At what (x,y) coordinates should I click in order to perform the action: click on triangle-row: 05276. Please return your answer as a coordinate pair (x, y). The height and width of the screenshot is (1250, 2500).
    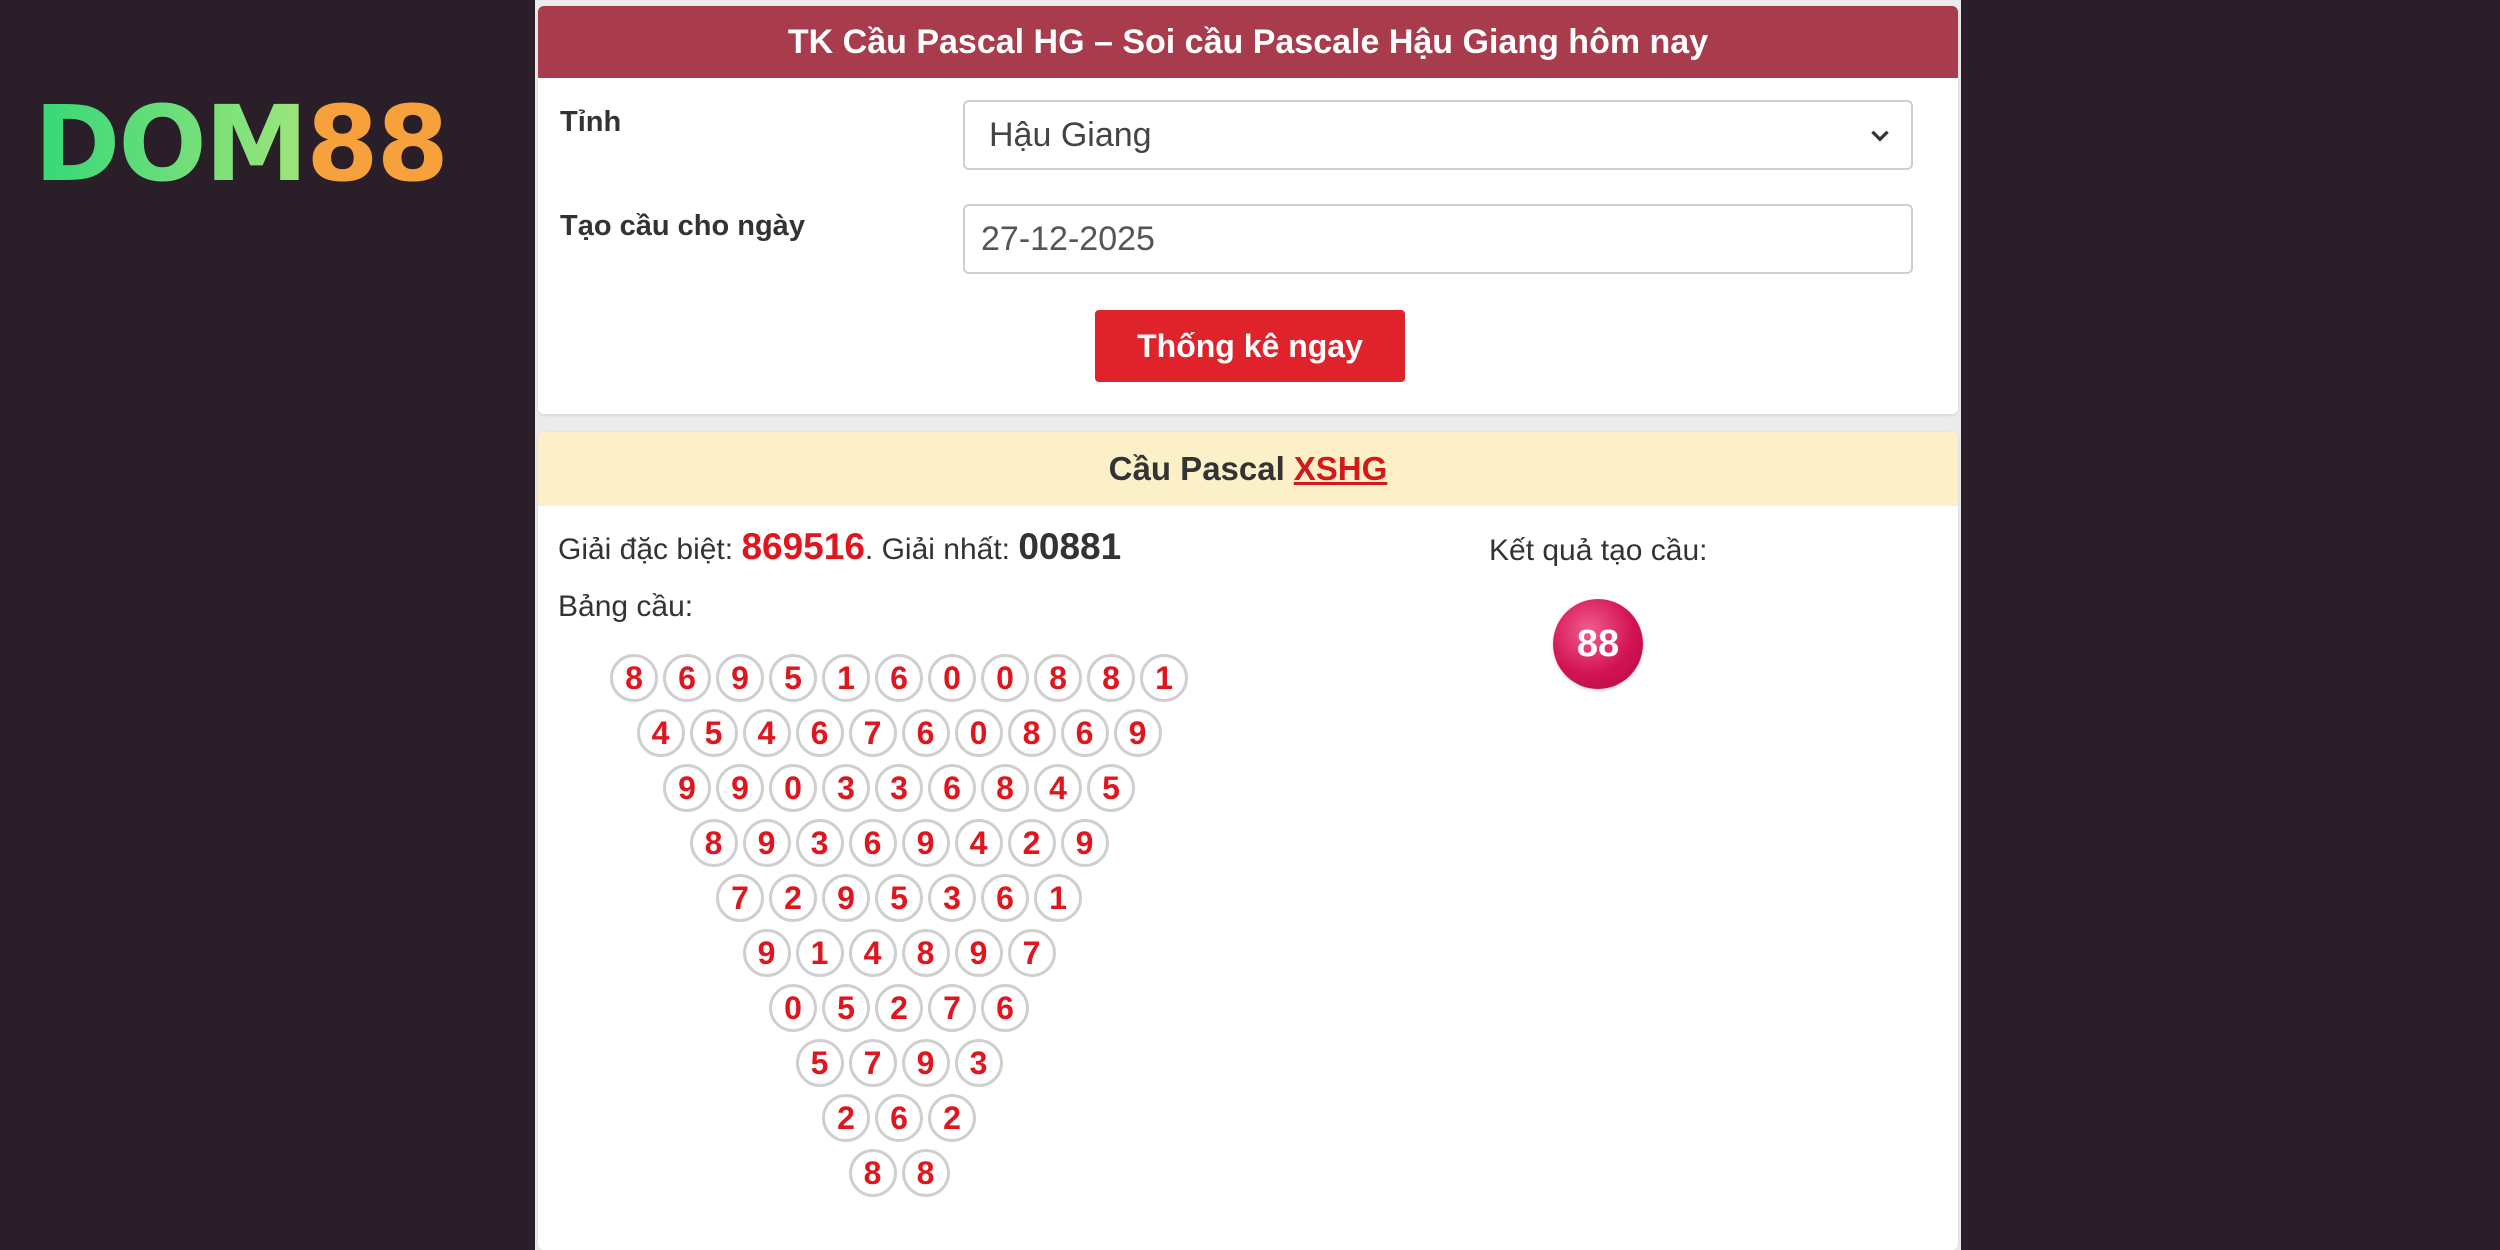
    Looking at the image, I should click on (901, 1010).